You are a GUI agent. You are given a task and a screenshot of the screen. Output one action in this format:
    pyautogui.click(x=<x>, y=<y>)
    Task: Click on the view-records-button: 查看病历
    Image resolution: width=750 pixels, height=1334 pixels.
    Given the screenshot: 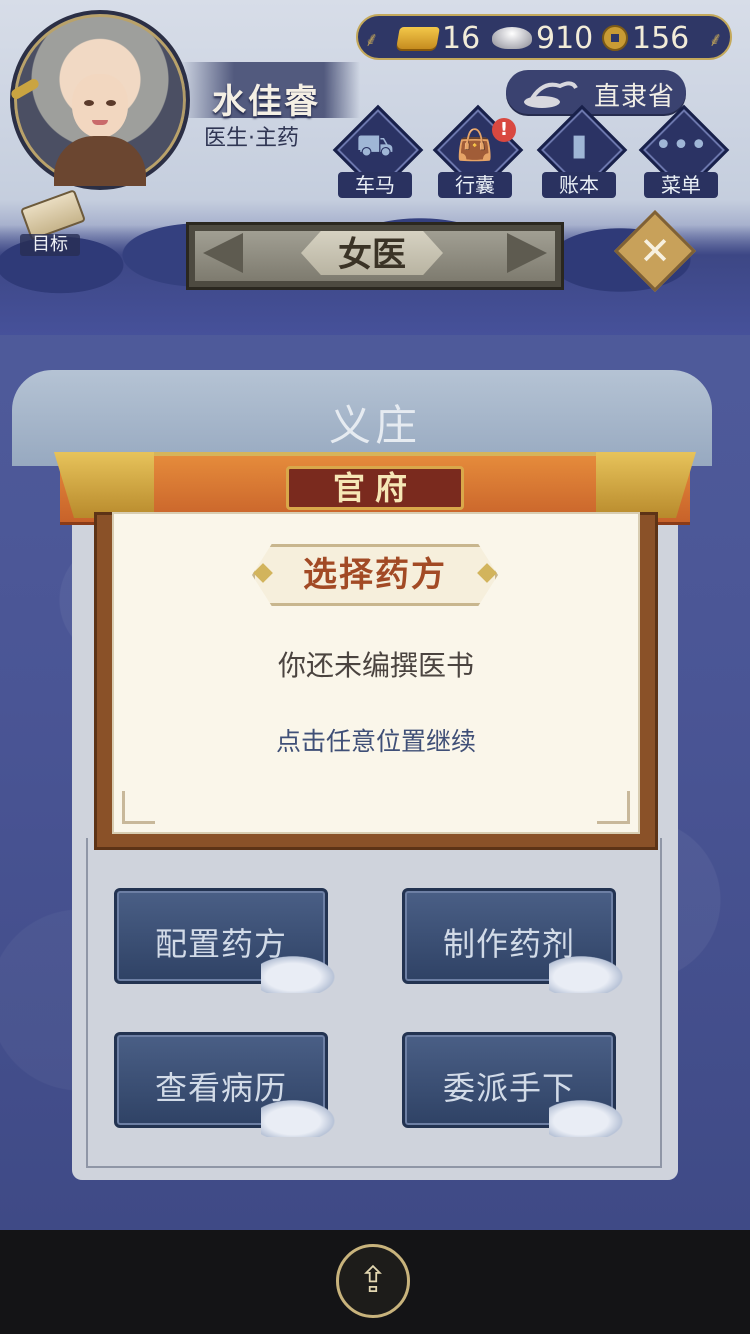 What is the action you would take?
    pyautogui.click(x=227, y=1084)
    